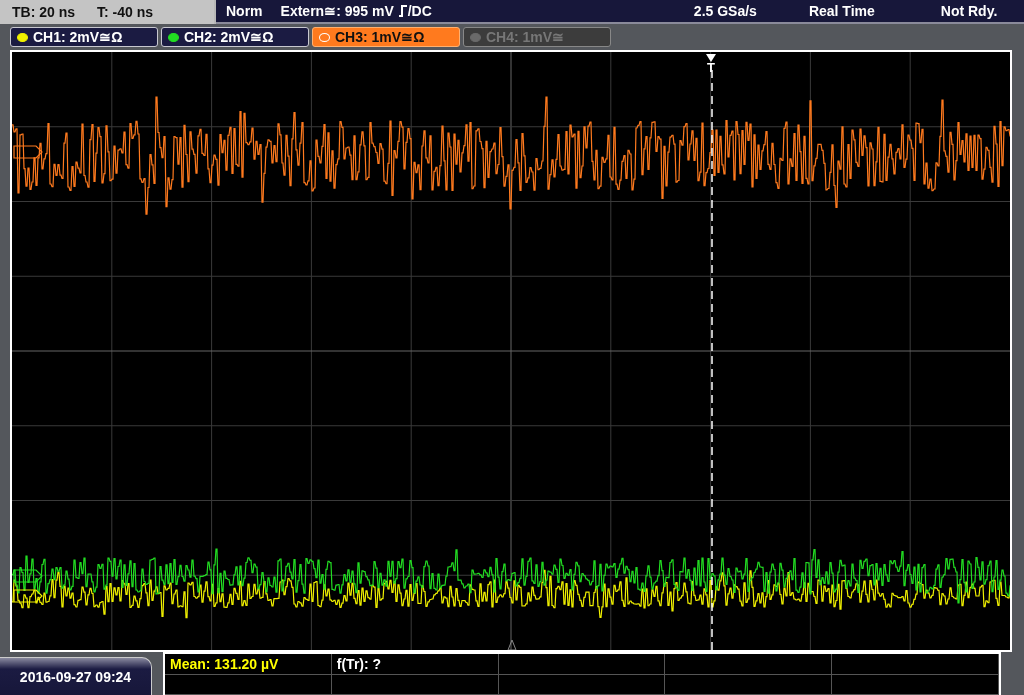  What do you see at coordinates (841, 11) in the screenshot?
I see `acquisition-mode-label: Real Time` at bounding box center [841, 11].